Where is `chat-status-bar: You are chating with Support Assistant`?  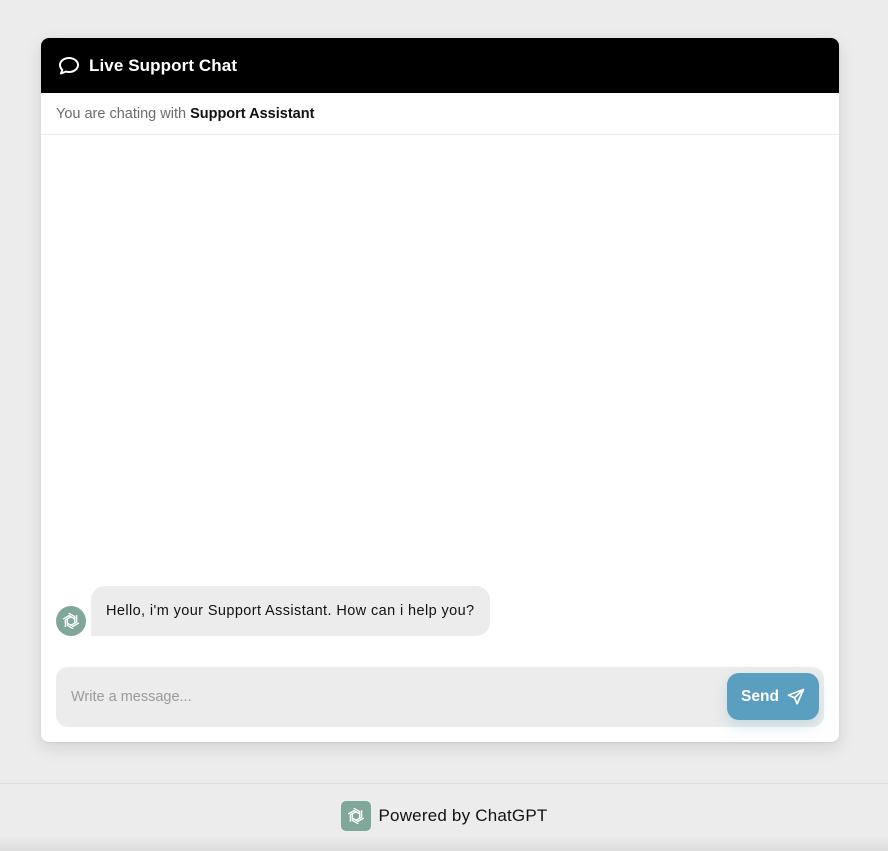 chat-status-bar: You are chating with Support Assistant is located at coordinates (440, 114).